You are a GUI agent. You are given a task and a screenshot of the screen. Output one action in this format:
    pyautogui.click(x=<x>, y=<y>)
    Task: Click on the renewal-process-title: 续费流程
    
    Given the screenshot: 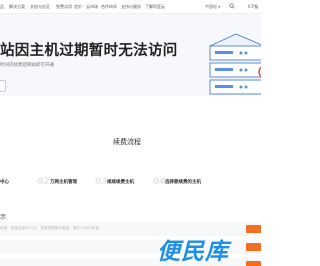 What is the action you would take?
    pyautogui.click(x=127, y=142)
    